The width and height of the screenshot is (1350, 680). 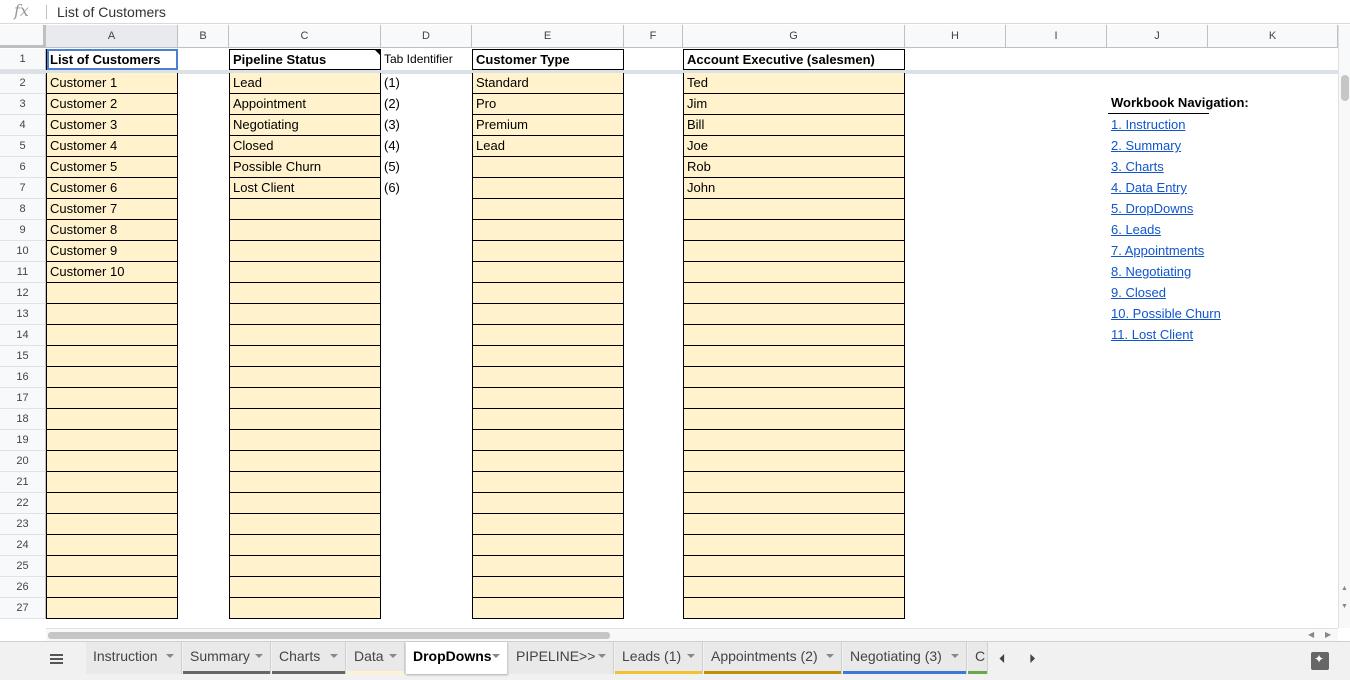 What do you see at coordinates (457, 658) in the screenshot?
I see `sheet-tab-dropdowns: DropDowns` at bounding box center [457, 658].